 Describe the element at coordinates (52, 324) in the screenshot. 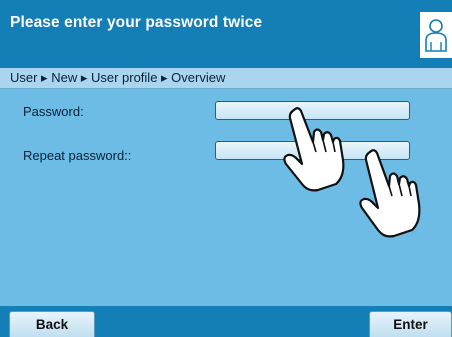

I see `back-button: Back` at that location.